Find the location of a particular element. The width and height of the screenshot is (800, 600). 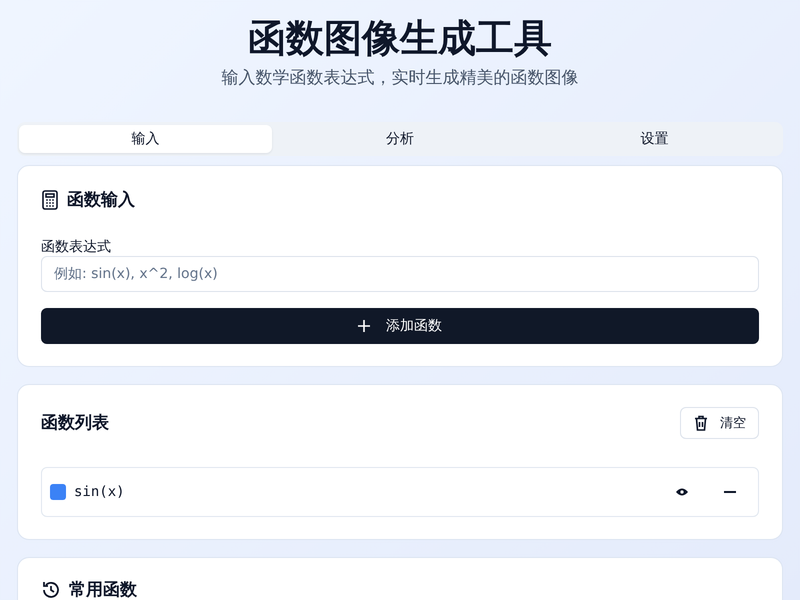

tab: 设置 is located at coordinates (655, 139).